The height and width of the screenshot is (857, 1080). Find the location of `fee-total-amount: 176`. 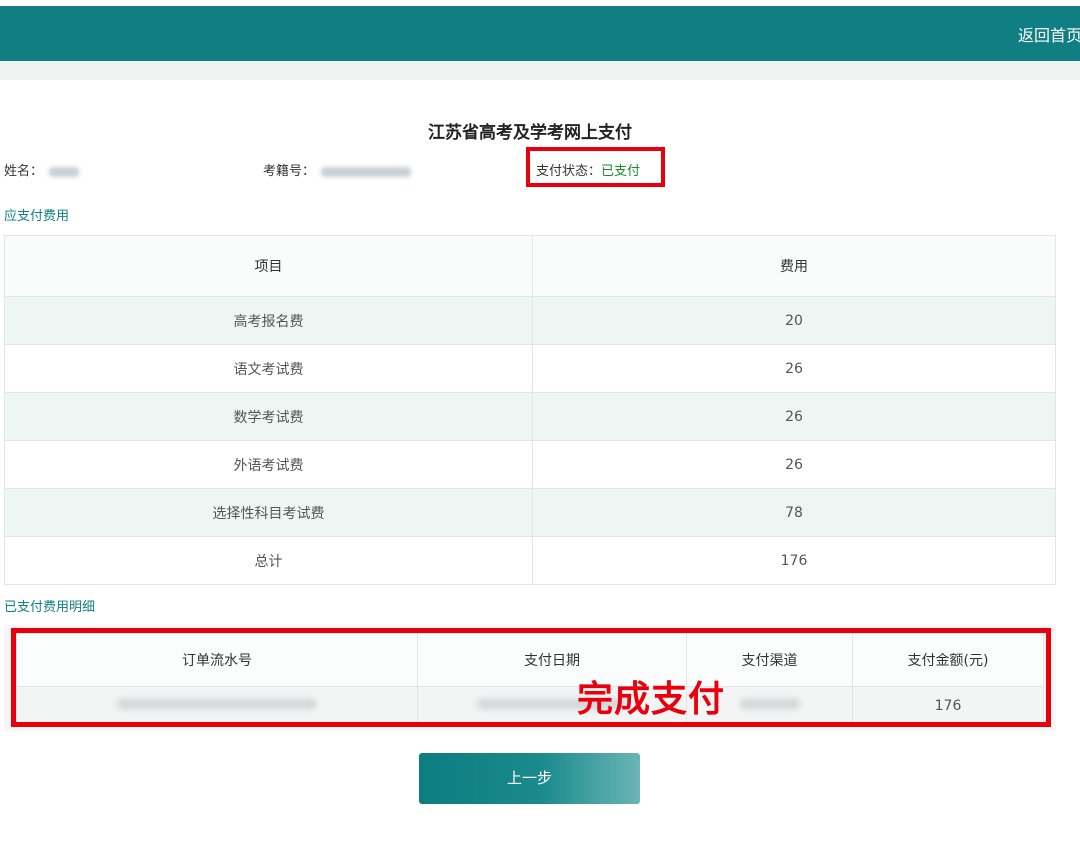

fee-total-amount: 176 is located at coordinates (794, 560).